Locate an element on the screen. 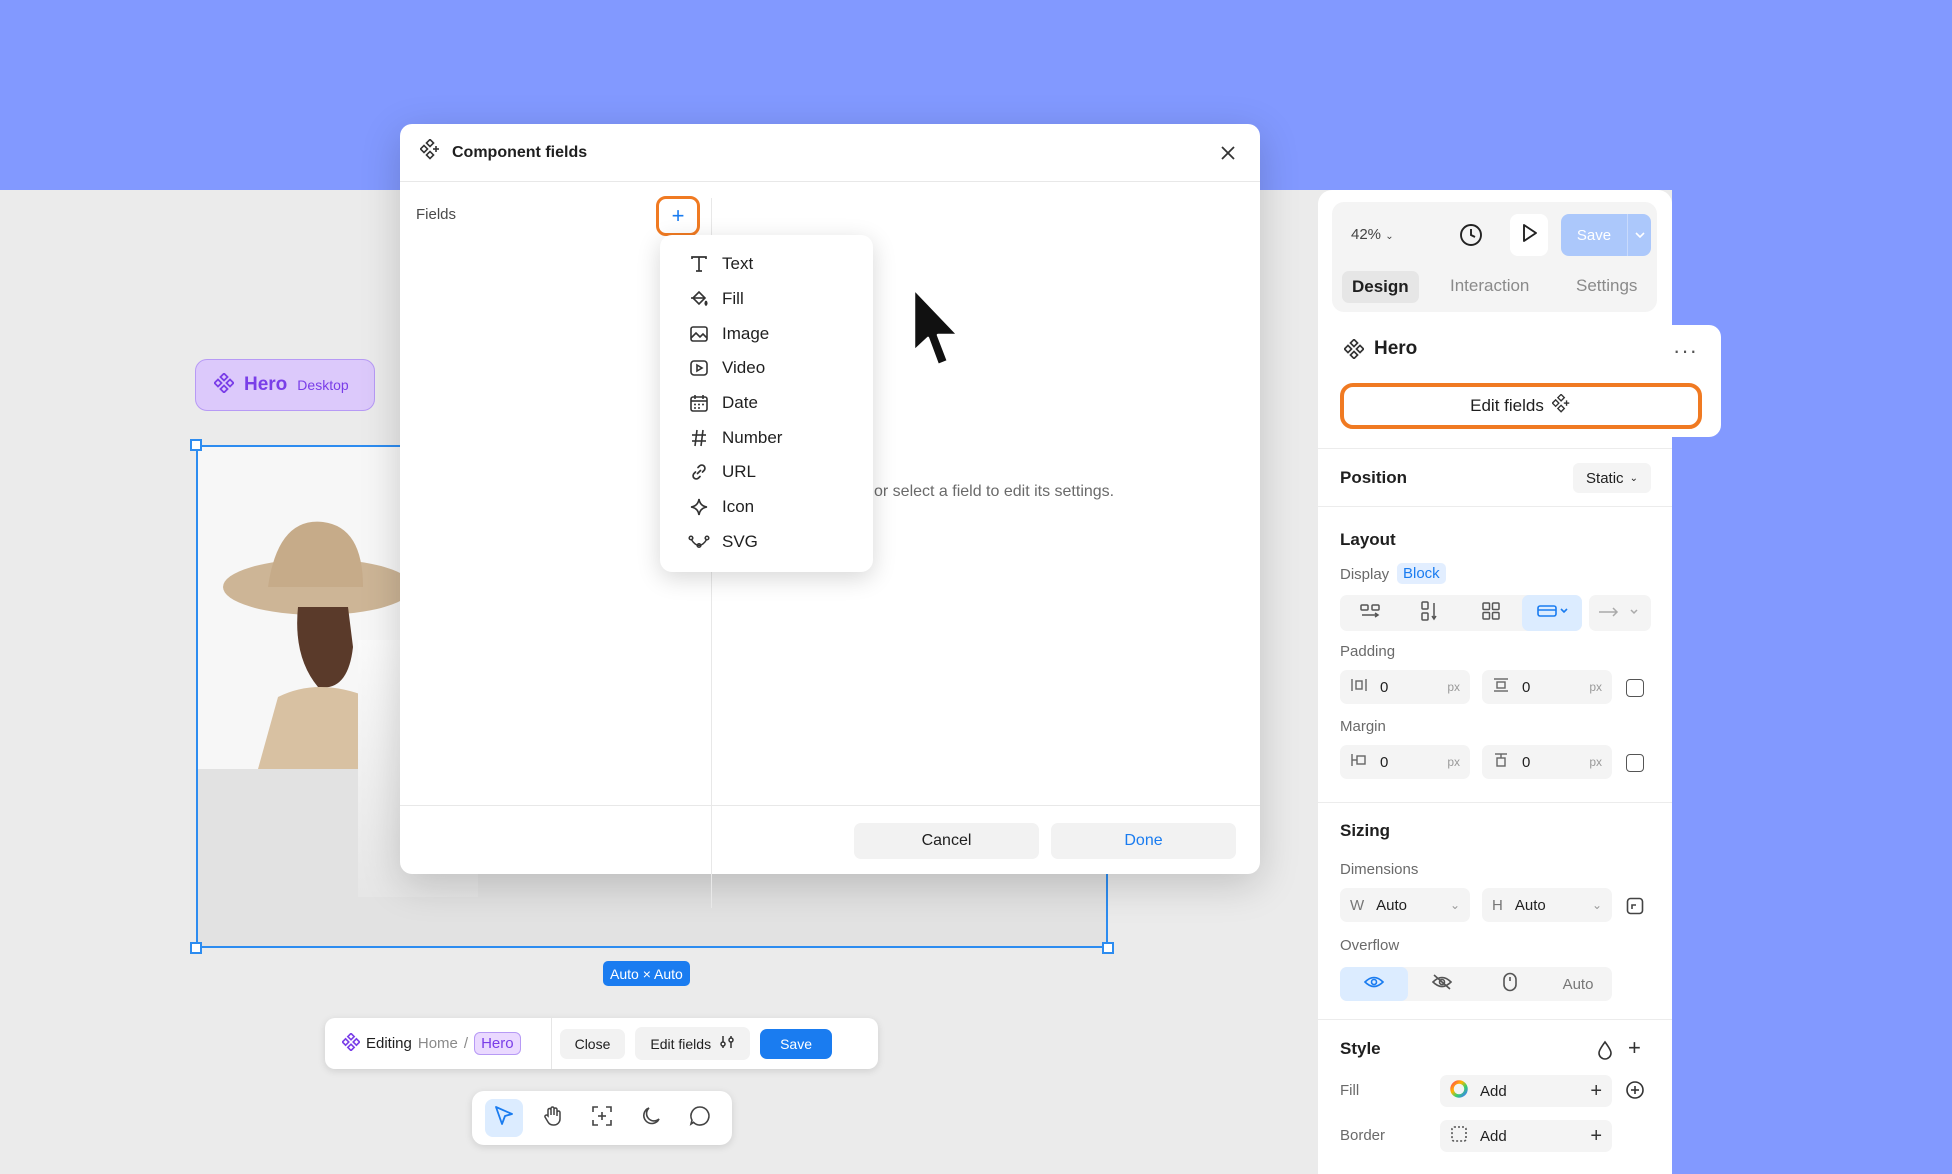  border-icon is located at coordinates (1459, 1136).